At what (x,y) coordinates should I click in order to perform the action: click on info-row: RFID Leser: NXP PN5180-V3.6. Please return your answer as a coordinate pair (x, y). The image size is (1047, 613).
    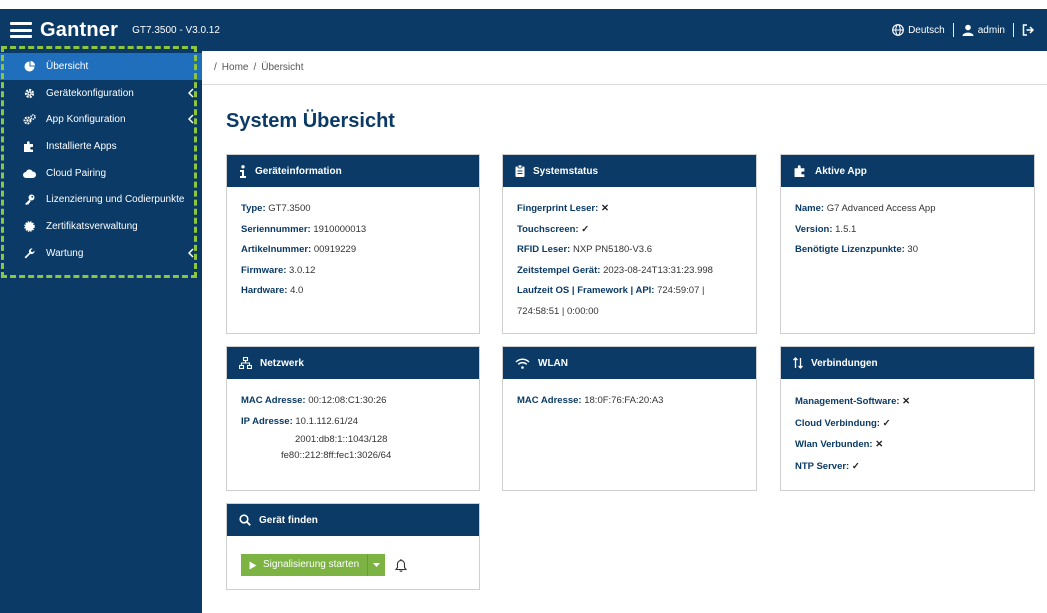
    Looking at the image, I should click on (585, 249).